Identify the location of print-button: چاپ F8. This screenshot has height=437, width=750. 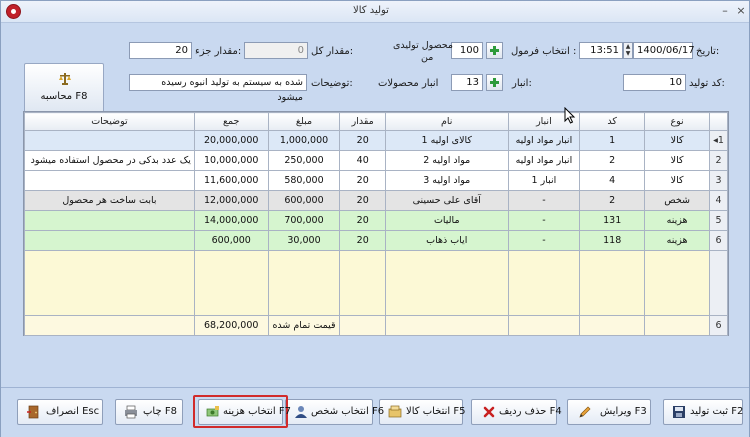
(149, 412).